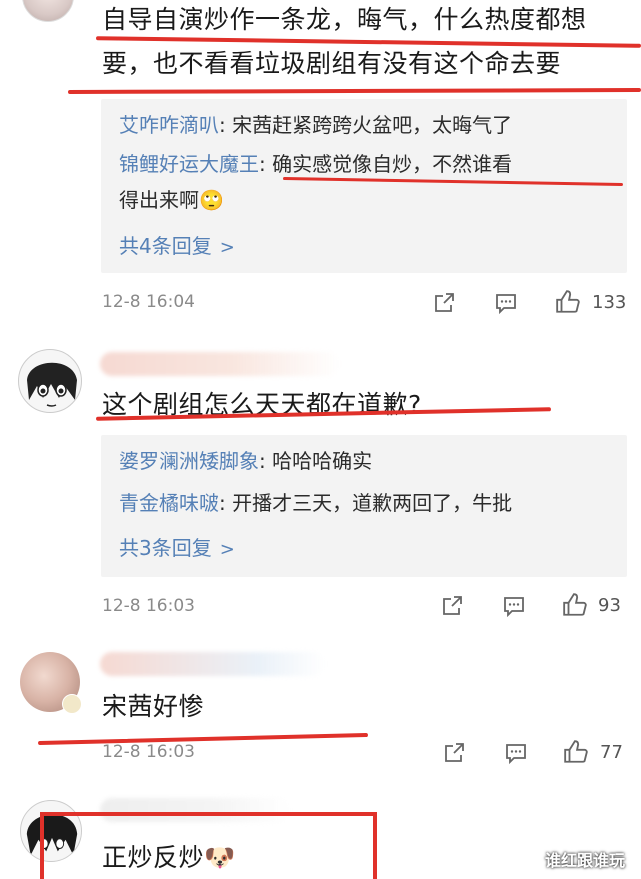 The width and height of the screenshot is (641, 879). Describe the element at coordinates (165, 246) in the screenshot. I see `more-replies-label: 共4条回复` at that location.